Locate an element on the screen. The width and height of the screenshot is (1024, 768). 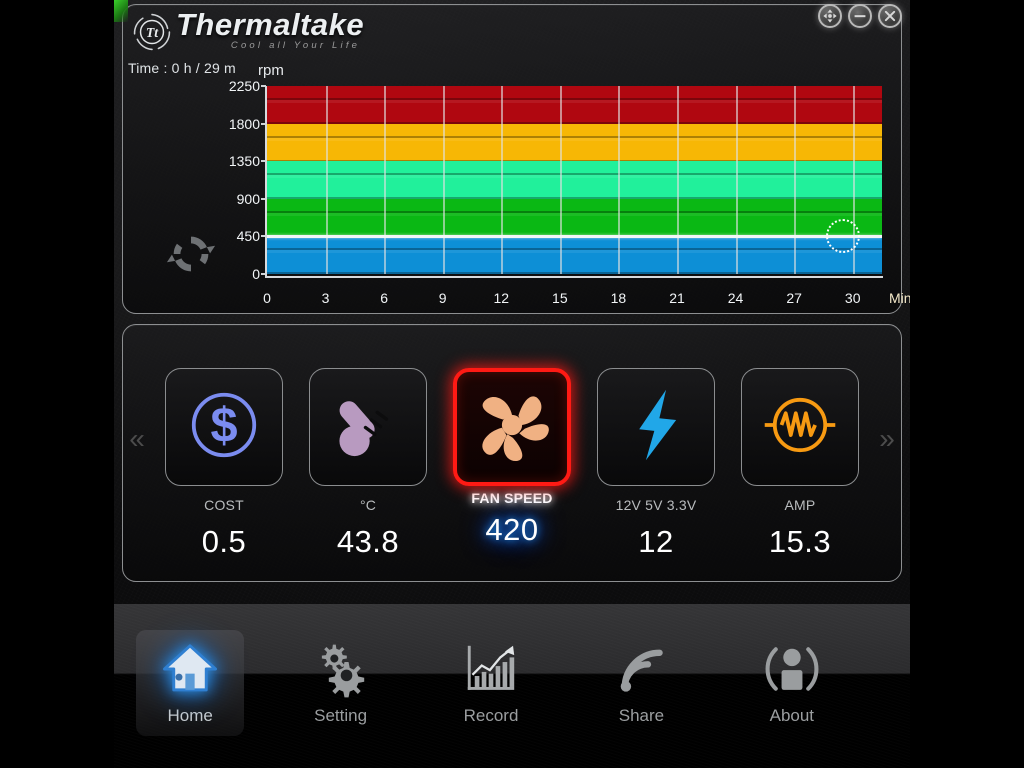
close-button is located at coordinates (890, 16).